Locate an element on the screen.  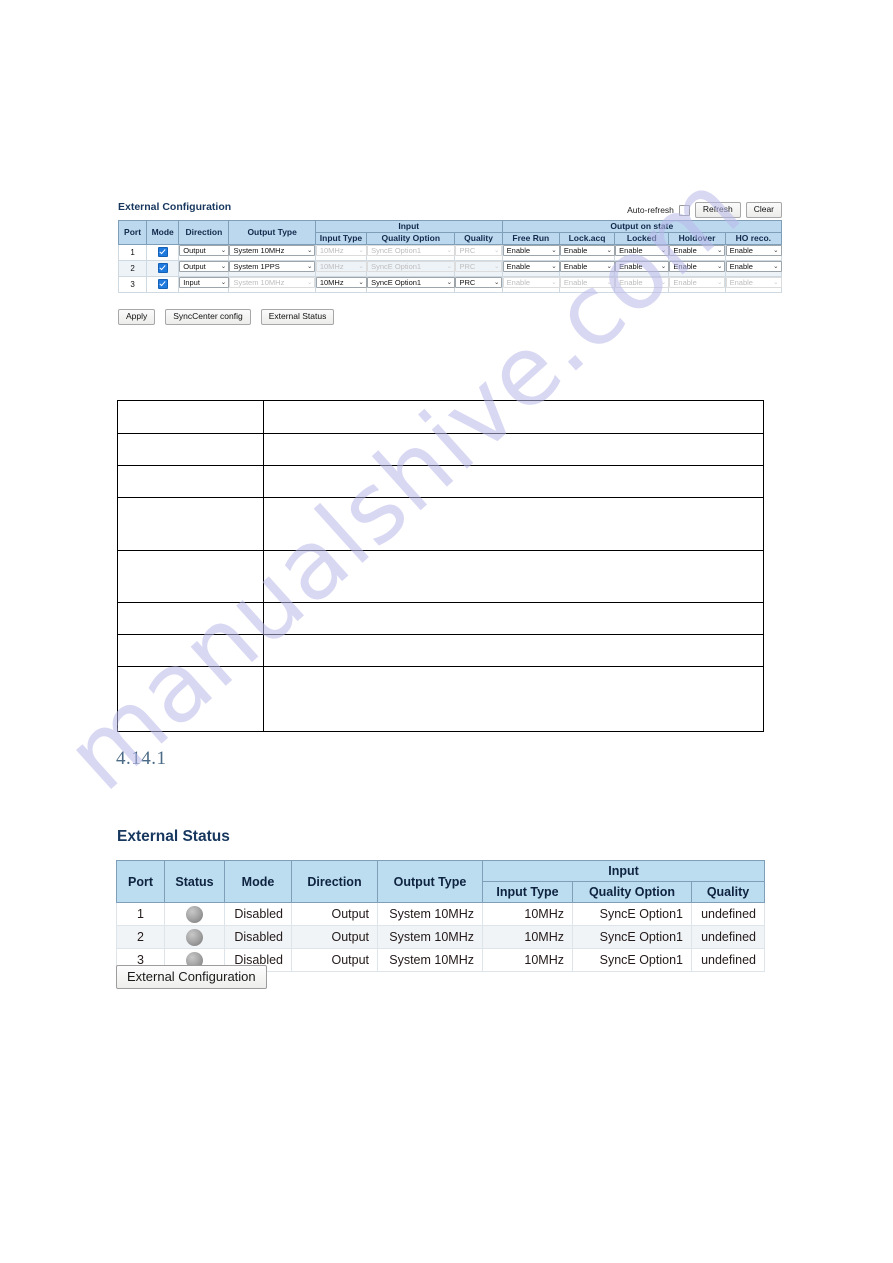
select-value: Output is located at coordinates (194, 250).